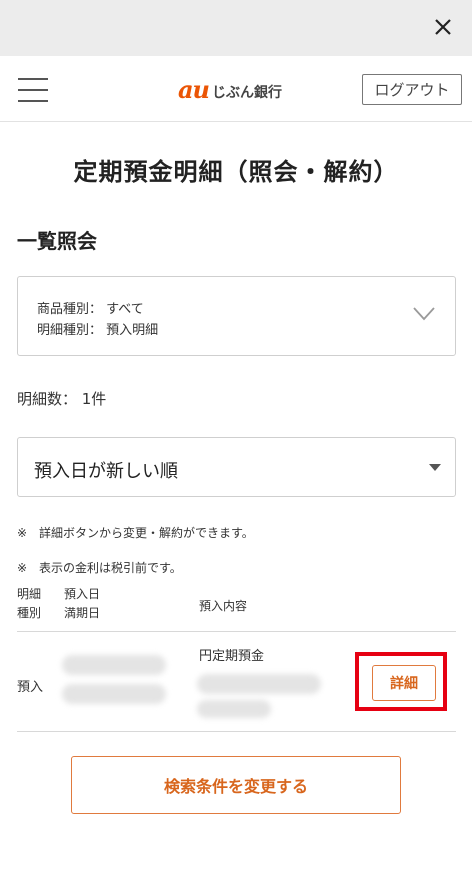  I want to click on sort-order-select: 預入日が新しい順, so click(236, 467).